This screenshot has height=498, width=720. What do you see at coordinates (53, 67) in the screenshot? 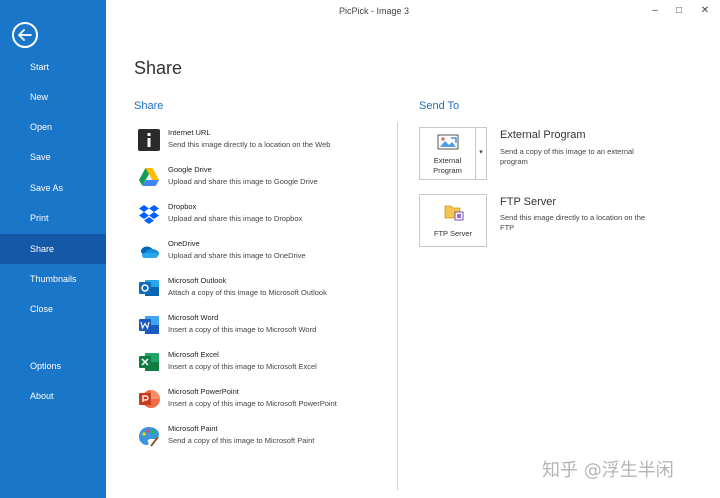
I see `nav-start: Start` at bounding box center [53, 67].